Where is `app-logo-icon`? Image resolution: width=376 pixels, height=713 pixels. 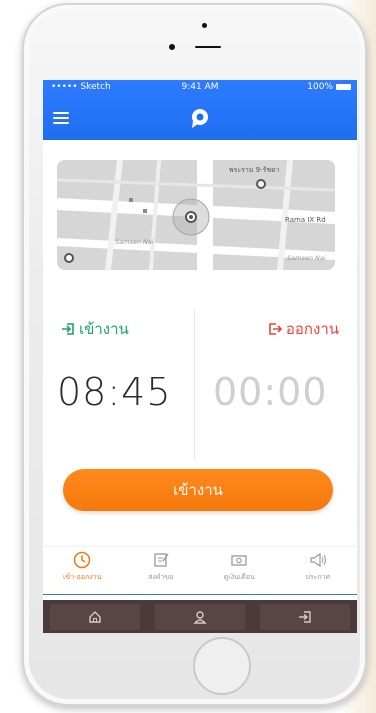
app-logo-icon is located at coordinates (200, 118).